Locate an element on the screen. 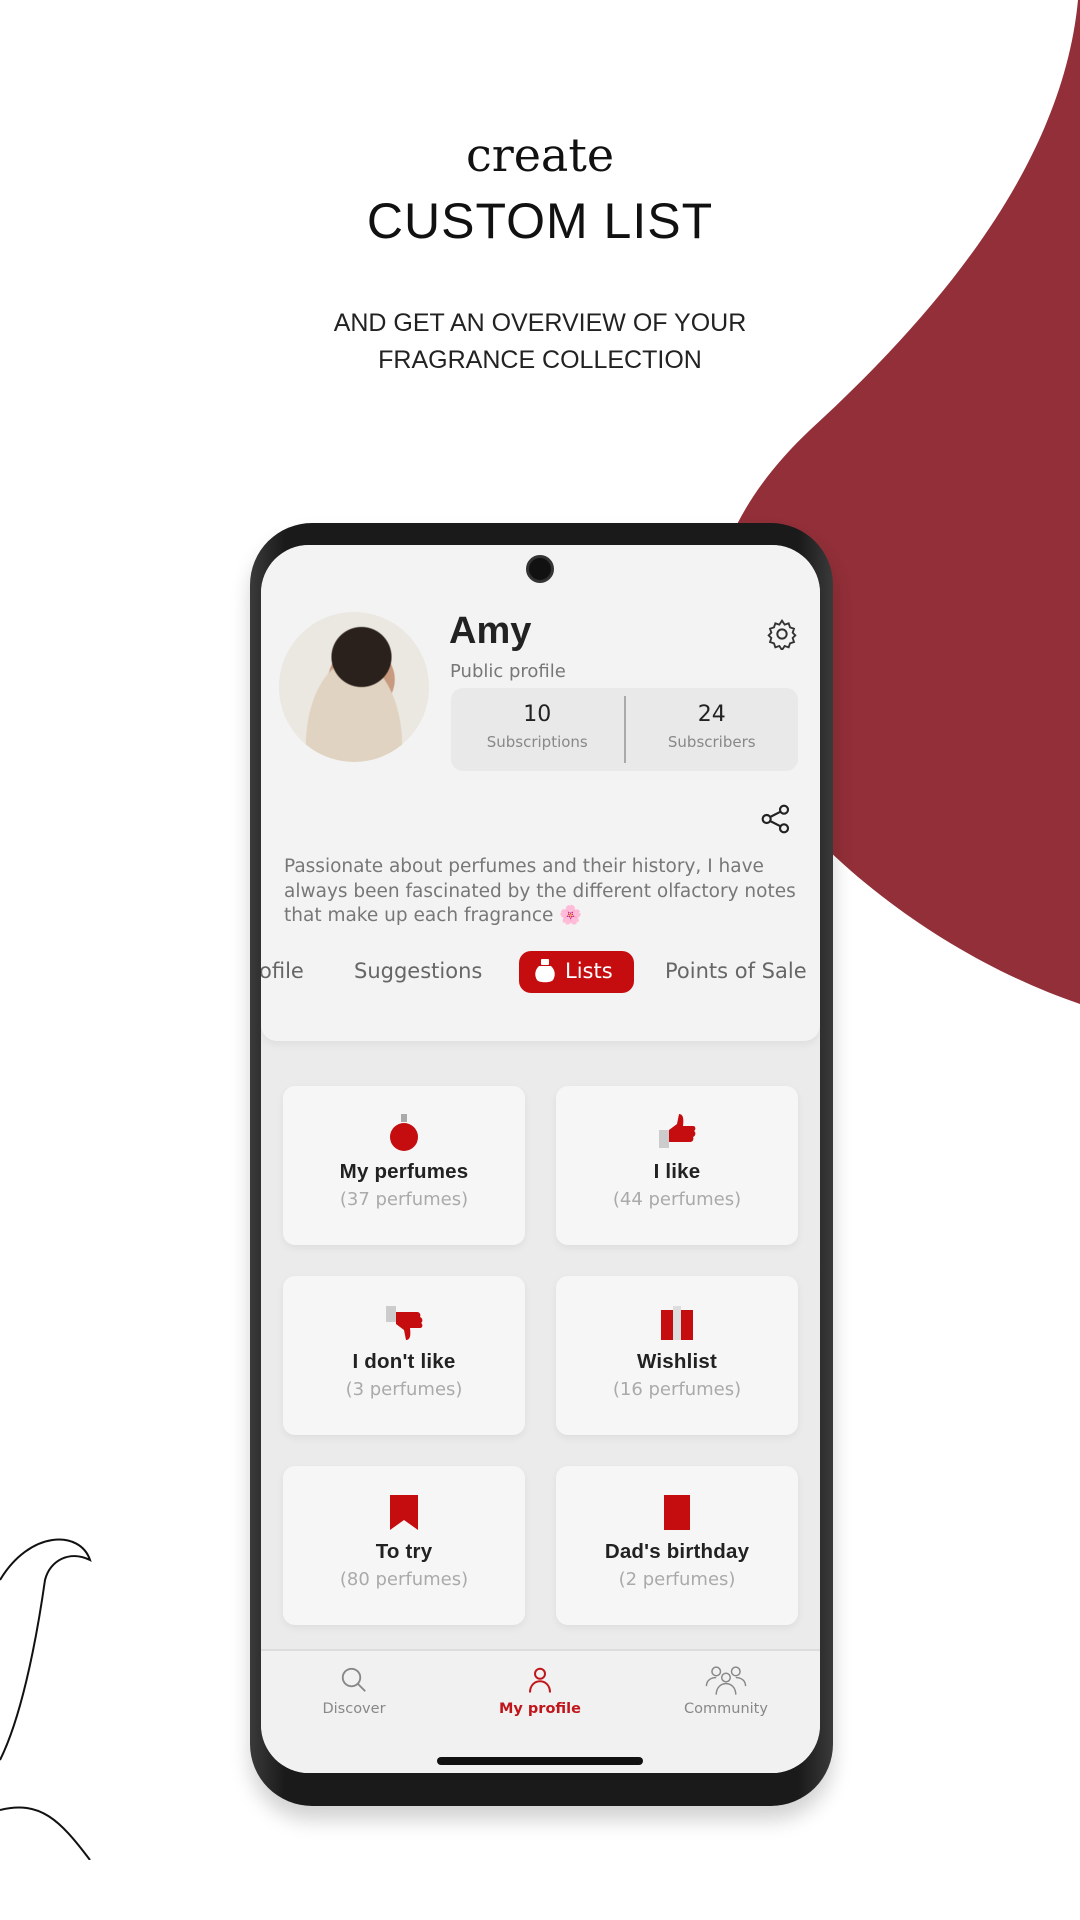 This screenshot has height=1920, width=1080. profile-name: Amy is located at coordinates (490, 631).